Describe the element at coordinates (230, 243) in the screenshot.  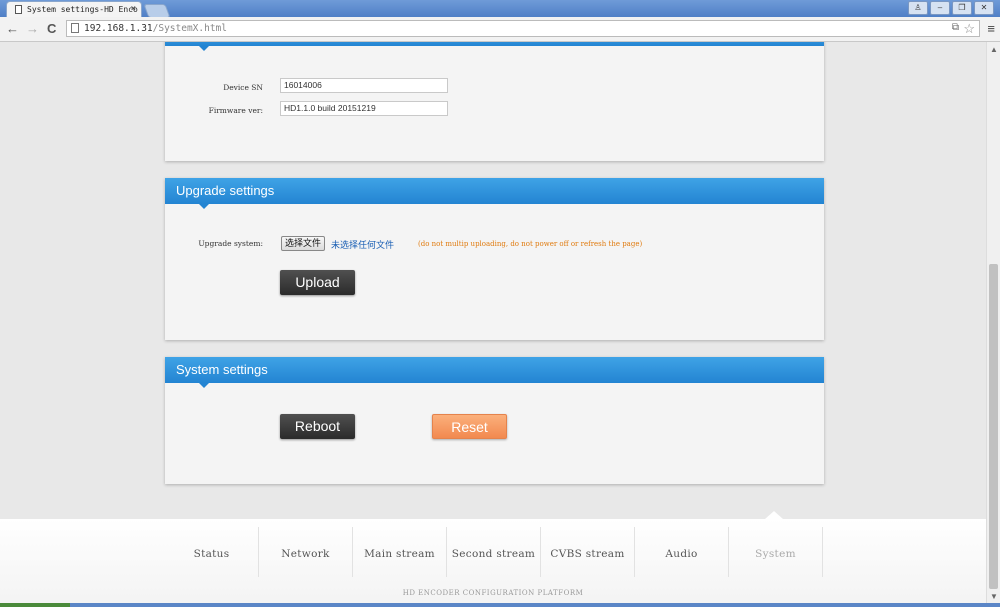
I see `upgrade-system-label: Upgrade system:` at that location.